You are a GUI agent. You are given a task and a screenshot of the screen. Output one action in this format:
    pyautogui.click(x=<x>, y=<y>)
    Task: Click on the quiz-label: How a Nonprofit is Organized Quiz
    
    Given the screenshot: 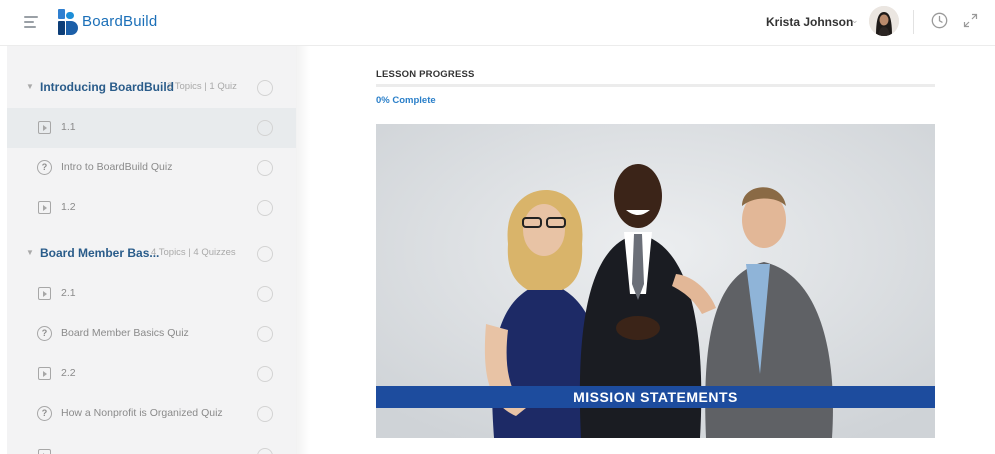 What is the action you would take?
    pyautogui.click(x=142, y=413)
    